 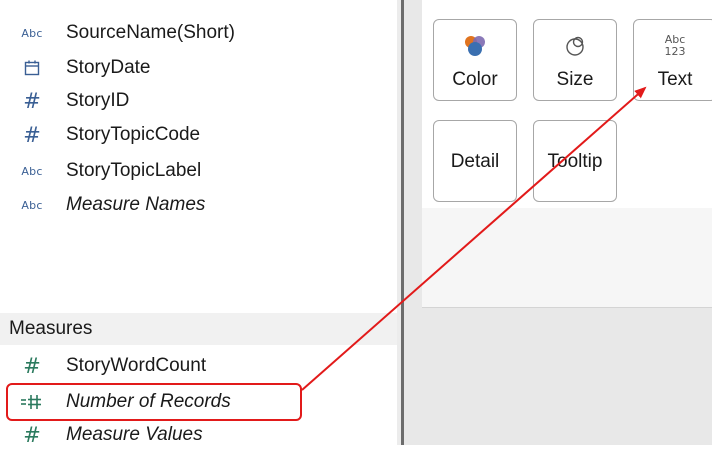 I want to click on field-label: SourceName(Short), so click(x=150, y=32).